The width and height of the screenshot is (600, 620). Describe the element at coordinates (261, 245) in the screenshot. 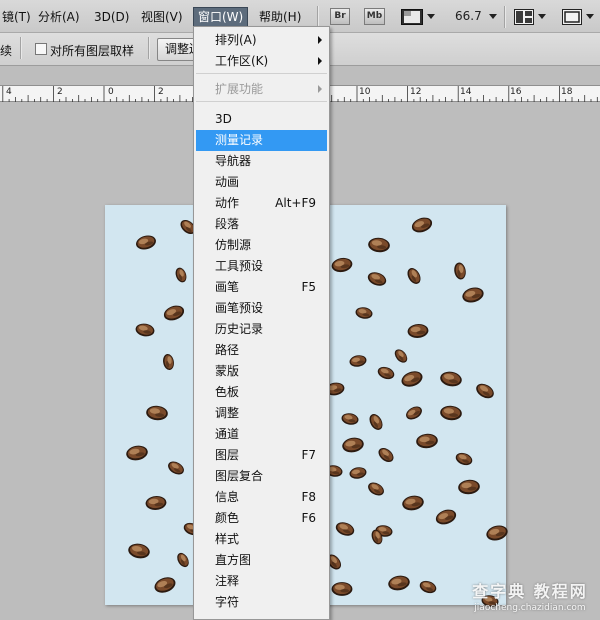

I see `window-menu-item: 仿制源` at that location.